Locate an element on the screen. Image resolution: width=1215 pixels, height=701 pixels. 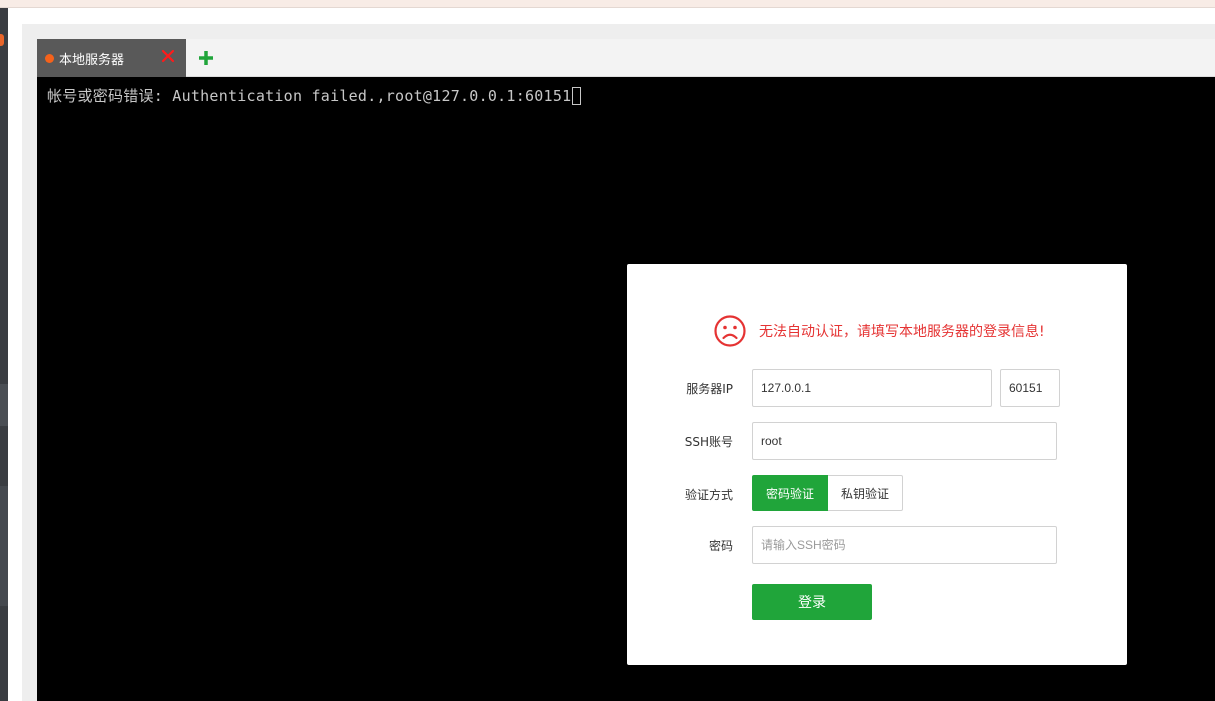
ssh-account-input is located at coordinates (904, 441).